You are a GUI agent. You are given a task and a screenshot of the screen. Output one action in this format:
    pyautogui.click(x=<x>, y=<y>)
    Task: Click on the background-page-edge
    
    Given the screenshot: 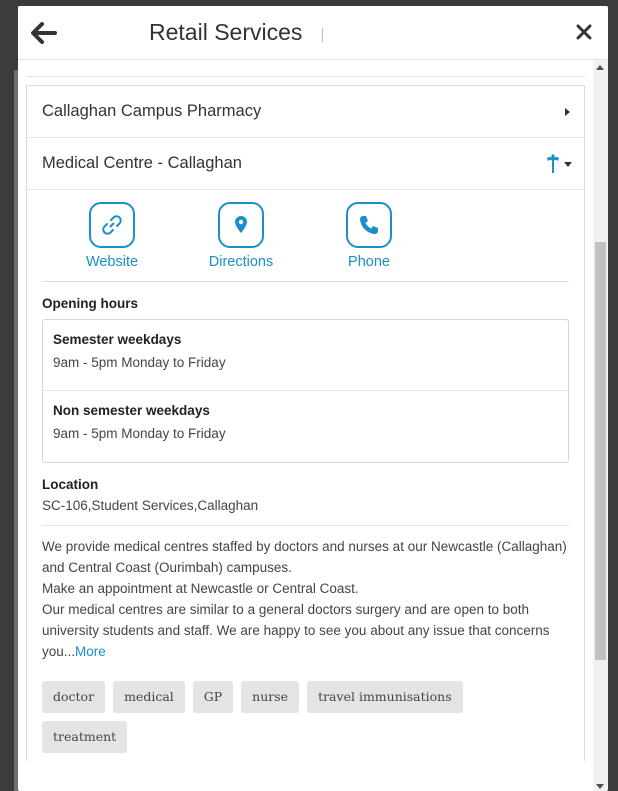 What is the action you would take?
    pyautogui.click(x=9, y=395)
    